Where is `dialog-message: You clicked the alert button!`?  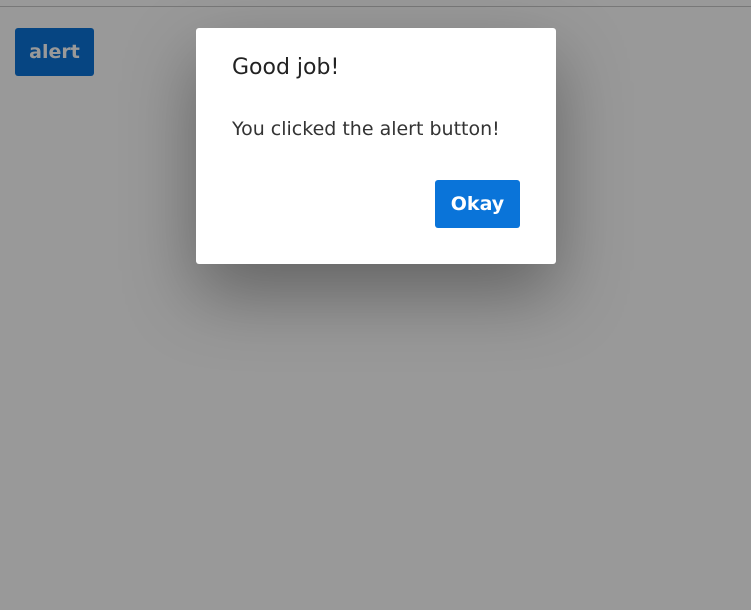
dialog-message: You clicked the alert button! is located at coordinates (366, 129).